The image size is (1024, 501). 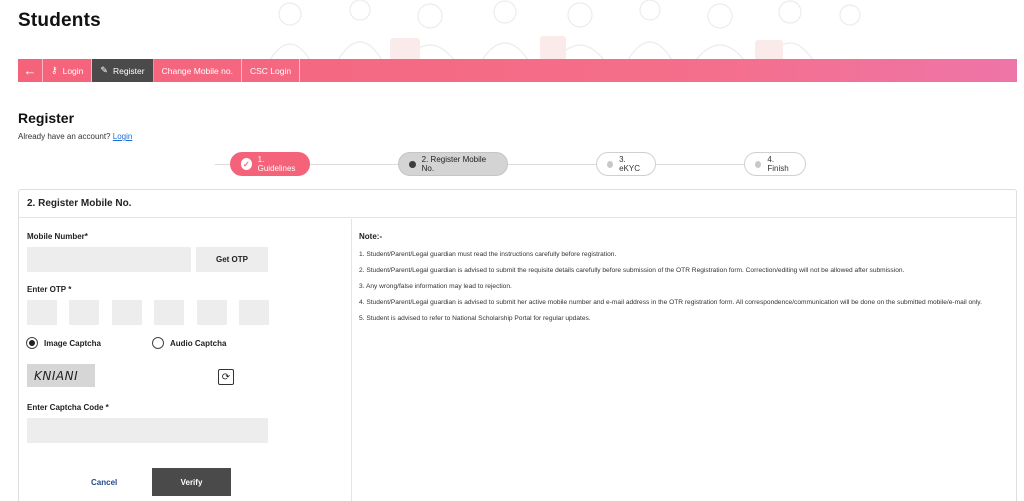 I want to click on register-heading: Register, so click(x=46, y=118).